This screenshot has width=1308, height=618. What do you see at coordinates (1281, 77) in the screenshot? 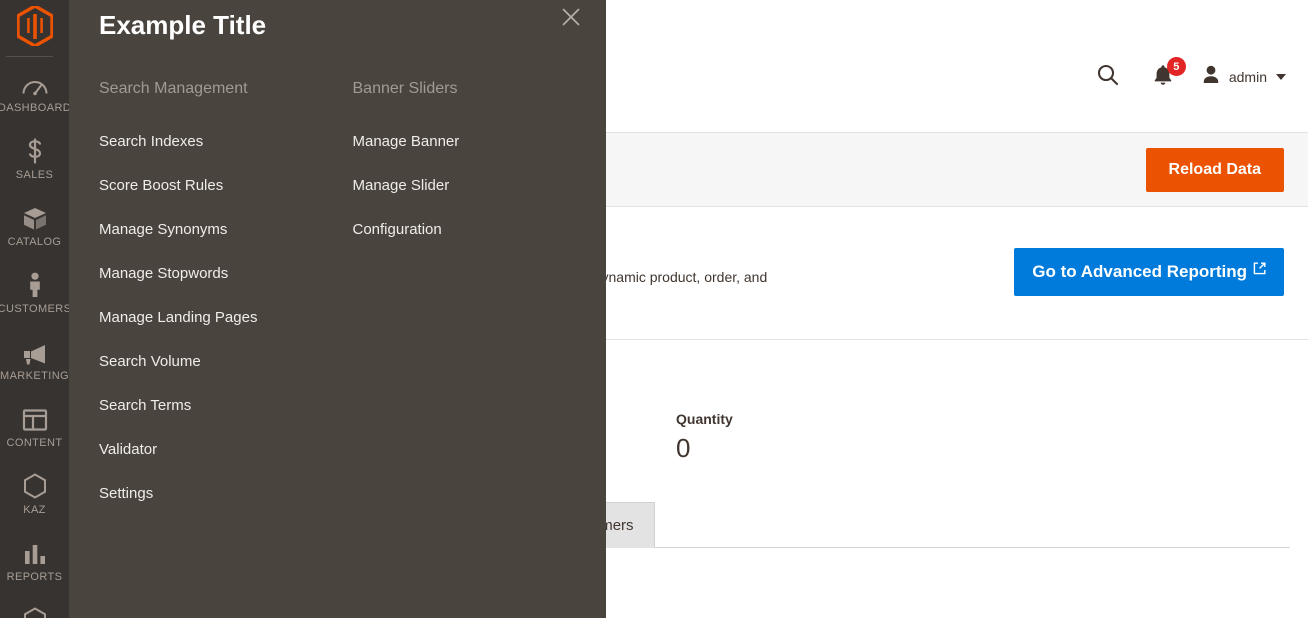
I see `chevron-down-icon` at bounding box center [1281, 77].